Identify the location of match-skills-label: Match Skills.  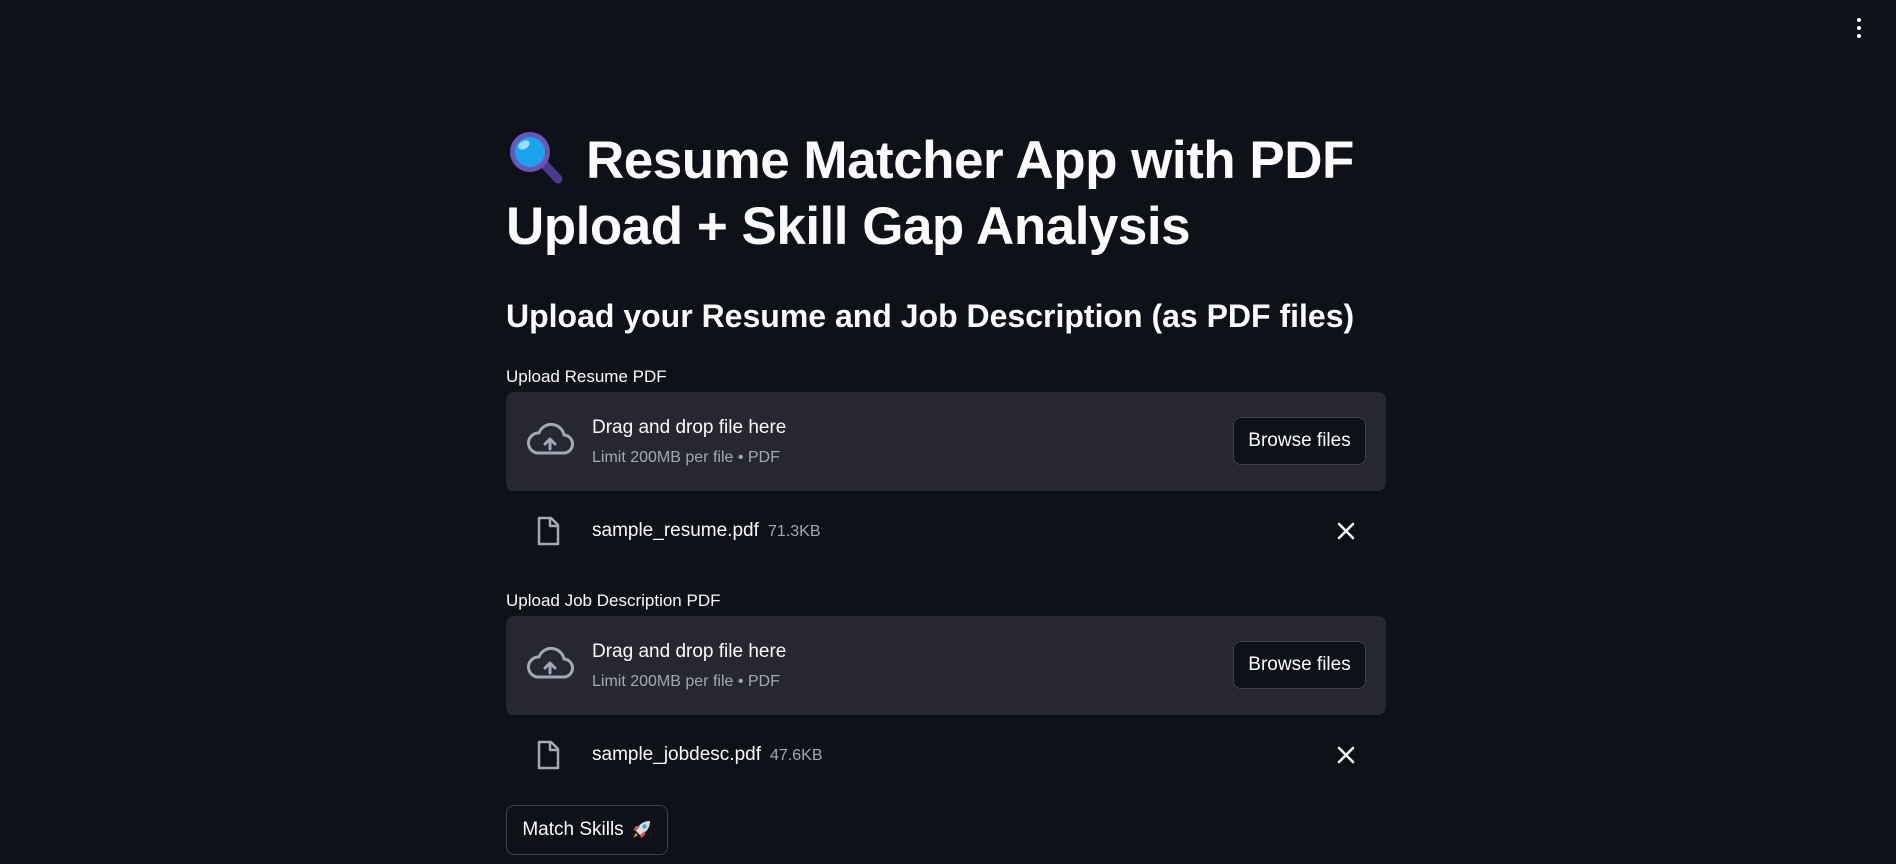
(573, 829).